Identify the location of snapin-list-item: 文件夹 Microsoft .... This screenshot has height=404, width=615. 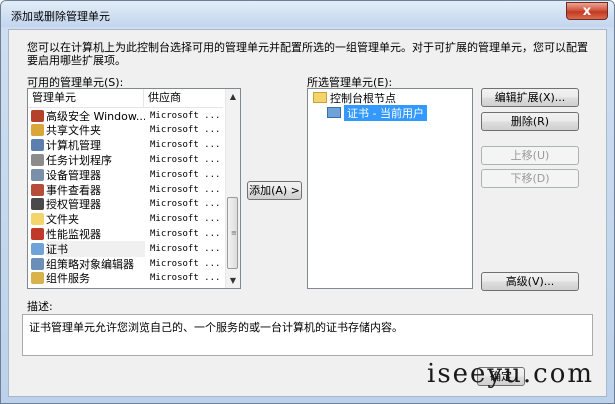
(125, 219).